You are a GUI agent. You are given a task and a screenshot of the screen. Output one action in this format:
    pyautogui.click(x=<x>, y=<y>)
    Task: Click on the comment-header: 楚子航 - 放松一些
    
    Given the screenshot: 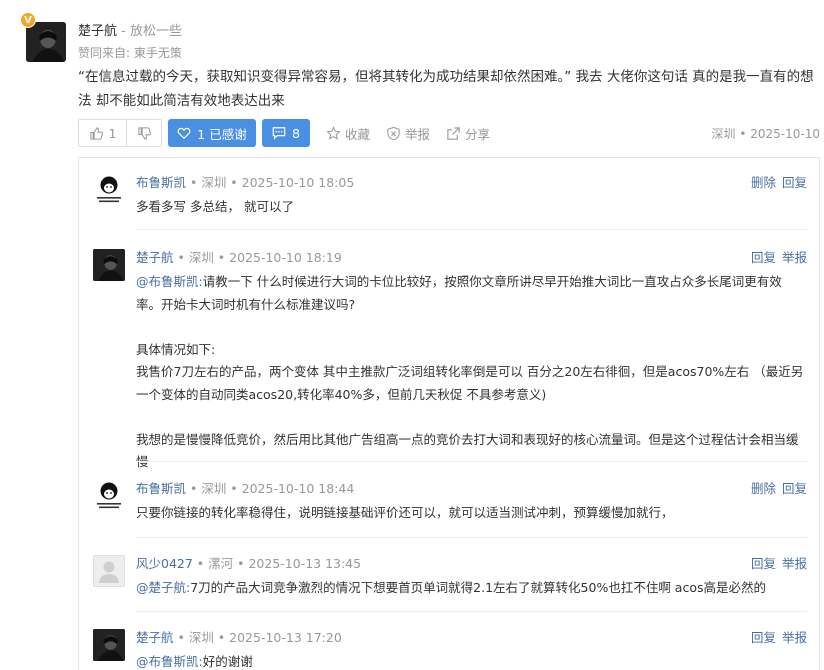 What is the action you would take?
    pyautogui.click(x=130, y=32)
    